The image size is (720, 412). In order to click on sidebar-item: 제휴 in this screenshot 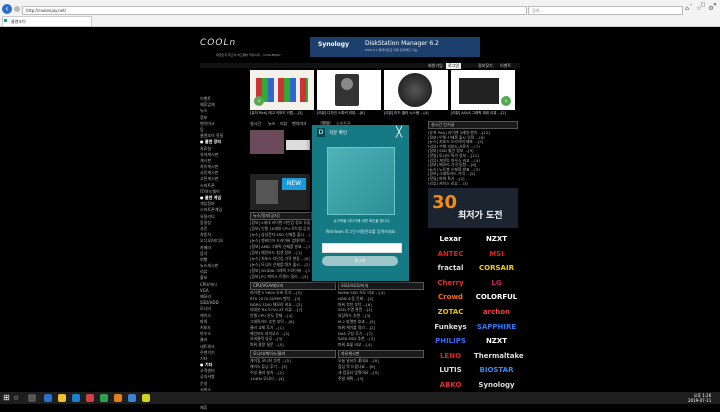, I will do `click(223, 408)`.